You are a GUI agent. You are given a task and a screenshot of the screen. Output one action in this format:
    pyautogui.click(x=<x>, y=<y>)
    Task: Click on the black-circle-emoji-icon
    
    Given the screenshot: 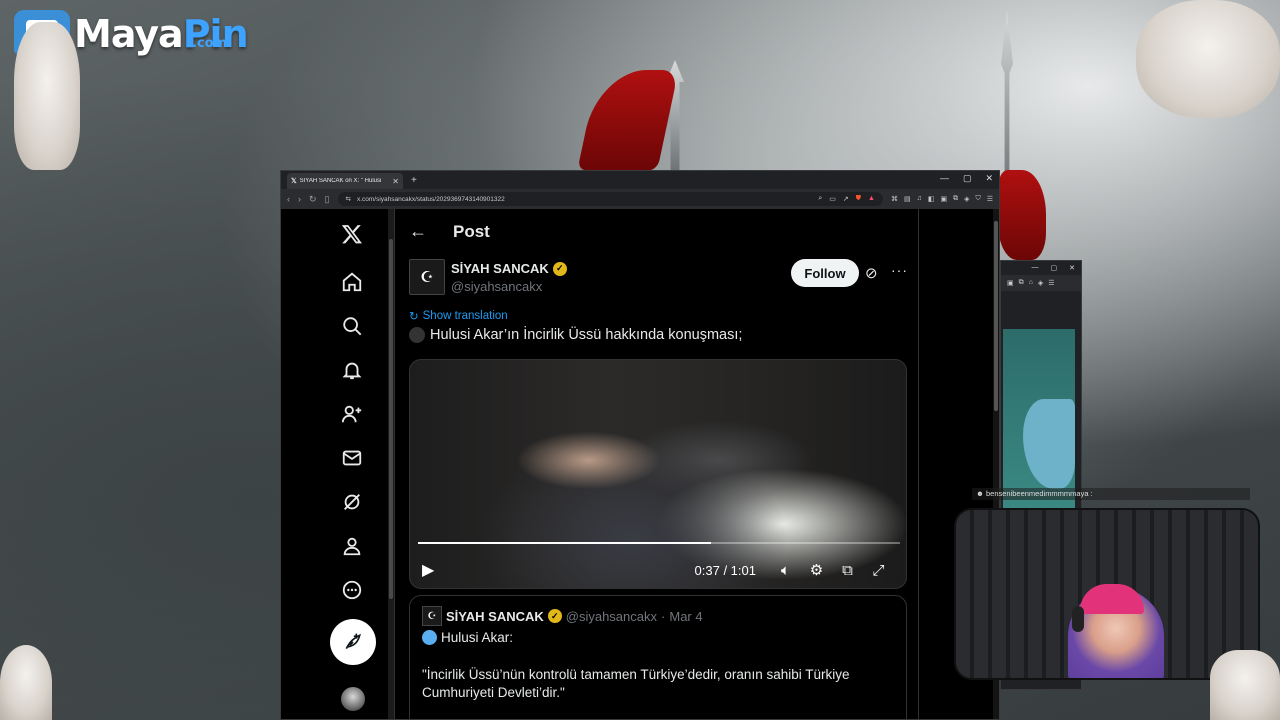 What is the action you would take?
    pyautogui.click(x=417, y=335)
    